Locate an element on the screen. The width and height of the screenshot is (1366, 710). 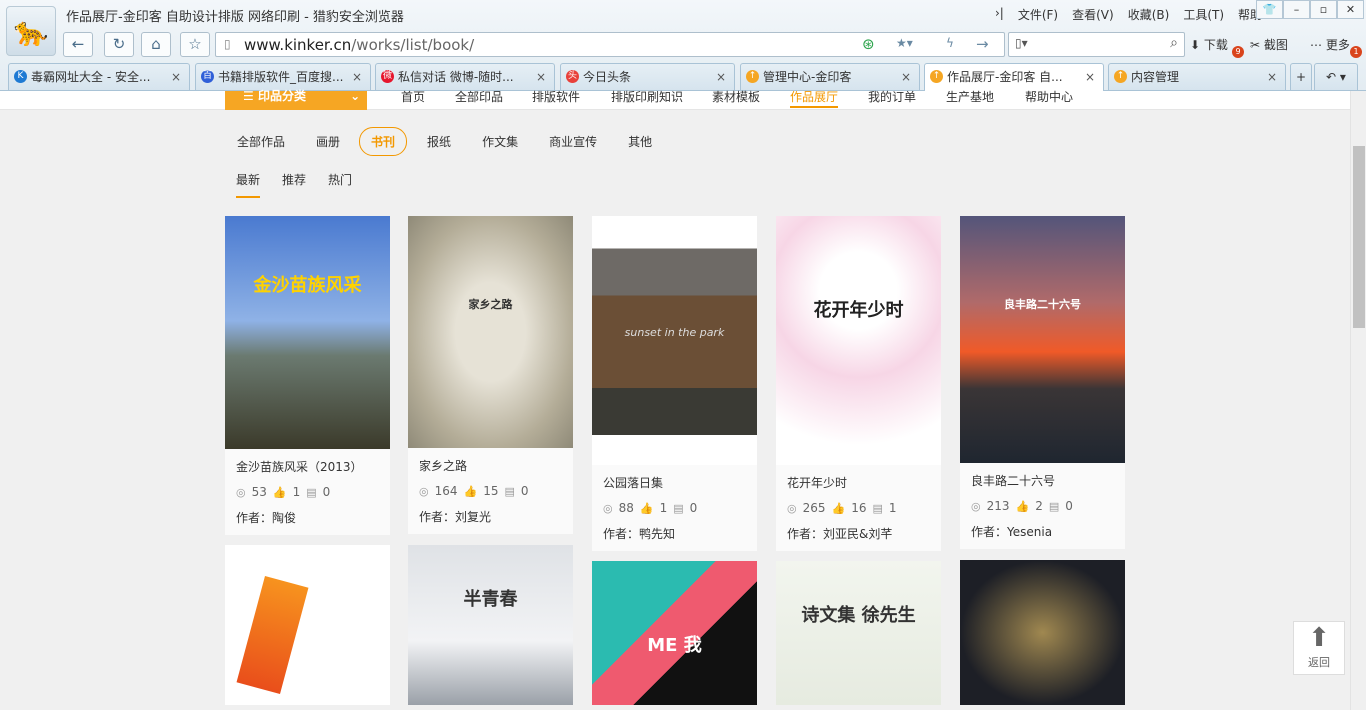
more-button: ⋯ 更多 is located at coordinates (1330, 44).